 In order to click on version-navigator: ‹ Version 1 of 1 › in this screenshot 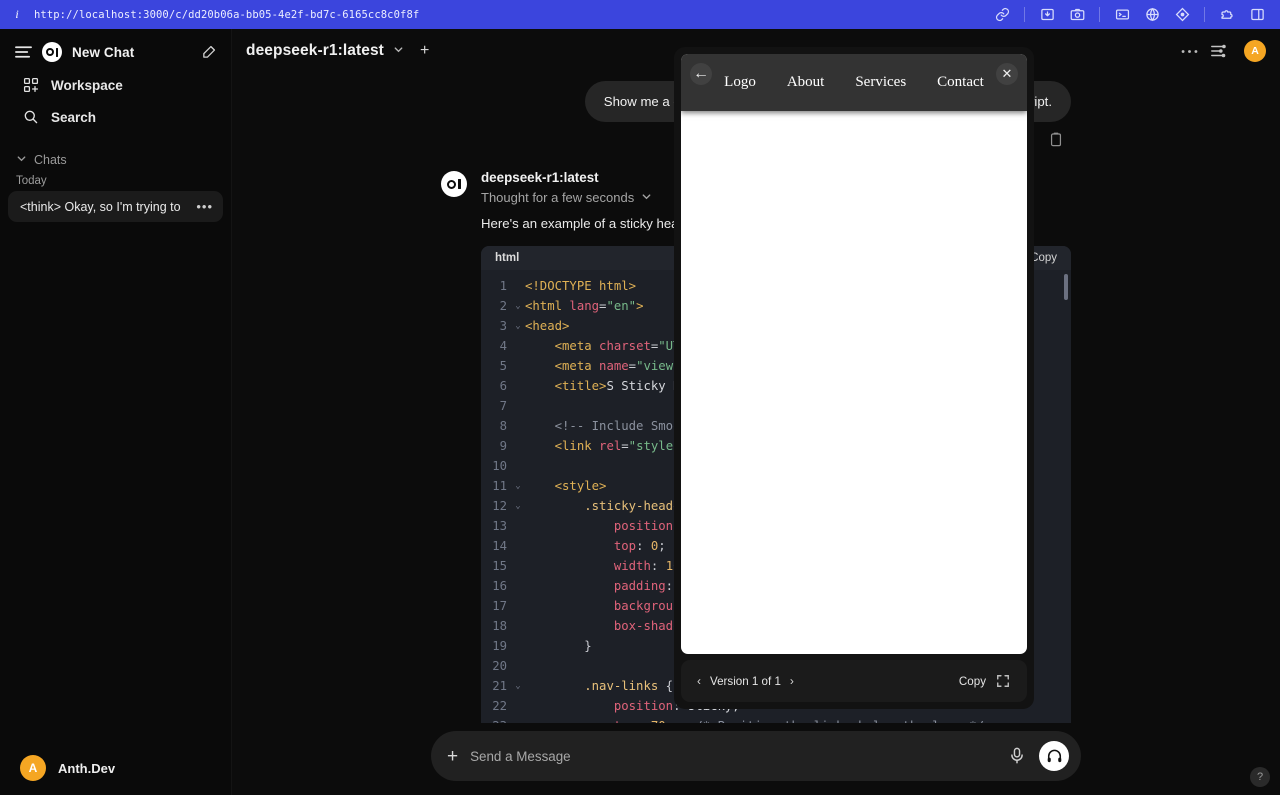, I will do `click(745, 681)`.